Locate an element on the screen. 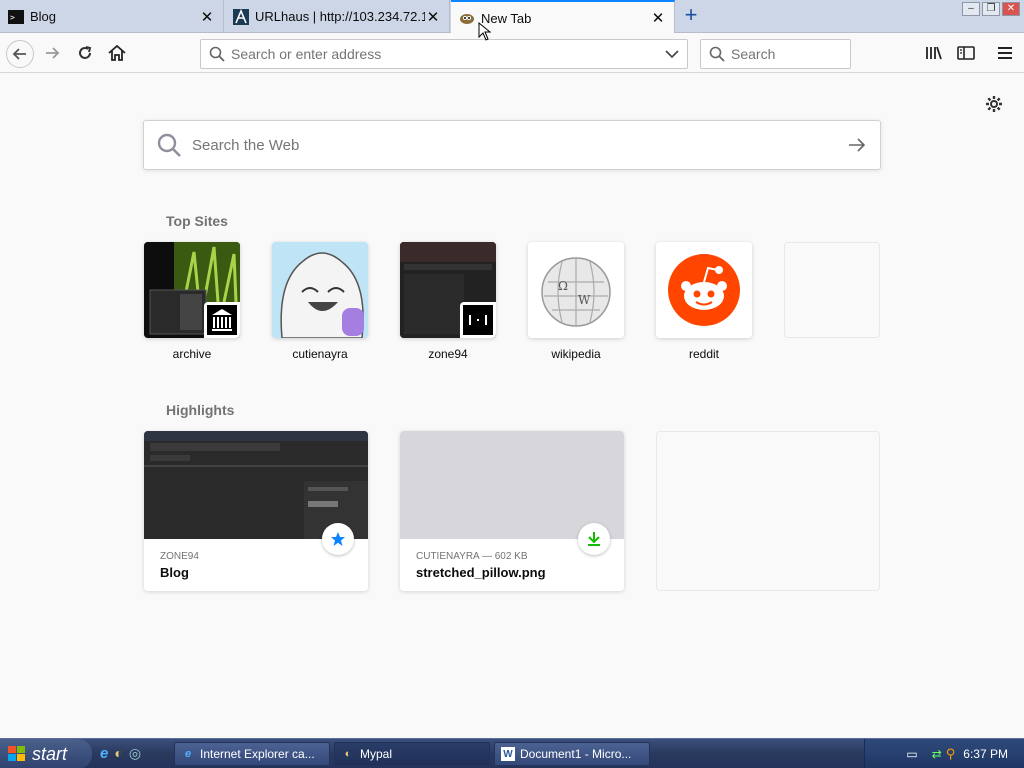 This screenshot has width=1024, height=768. mypal-icon: ◐ is located at coordinates (348, 754).